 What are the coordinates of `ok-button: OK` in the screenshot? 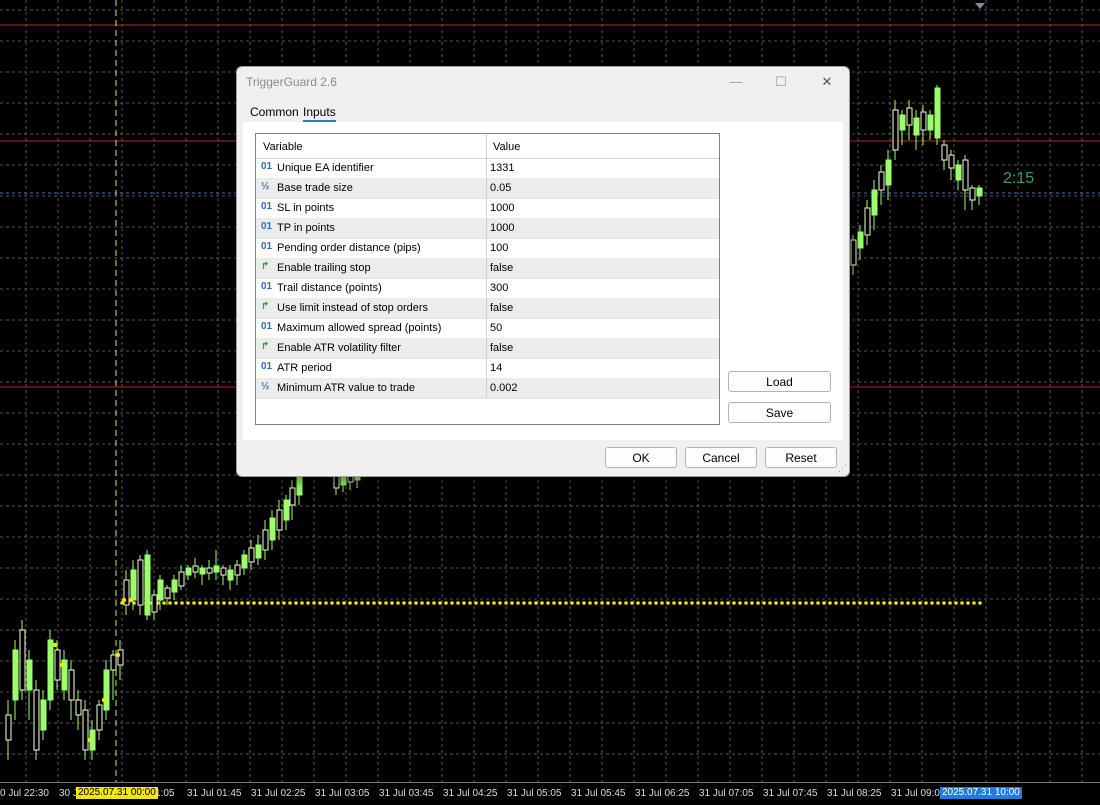 It's located at (641, 457).